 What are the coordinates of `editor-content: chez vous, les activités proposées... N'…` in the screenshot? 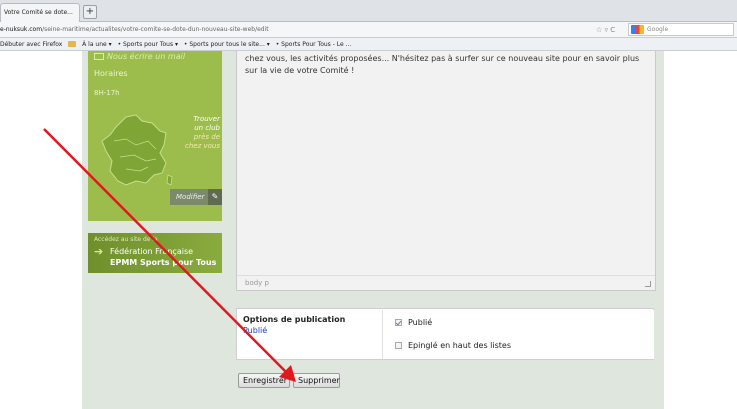 It's located at (448, 65).